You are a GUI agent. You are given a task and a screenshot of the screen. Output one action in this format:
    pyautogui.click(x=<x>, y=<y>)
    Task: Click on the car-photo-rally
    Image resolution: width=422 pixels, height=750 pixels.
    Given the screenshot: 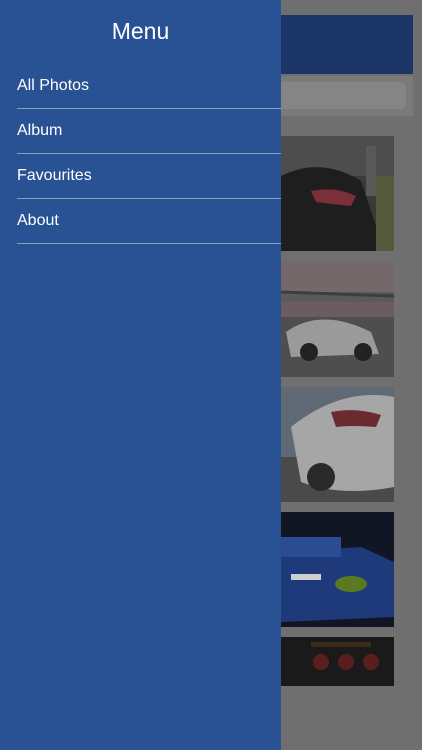 What is the action you would take?
    pyautogui.click(x=337, y=569)
    